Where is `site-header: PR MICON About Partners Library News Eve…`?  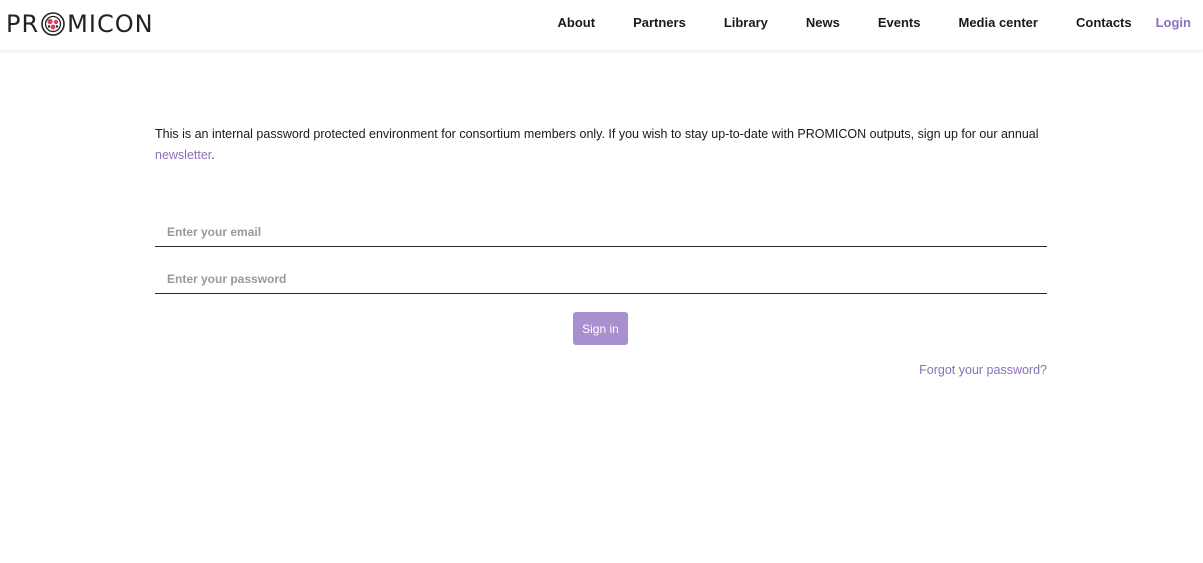
site-header: PR MICON About Partners Library News Eve… is located at coordinates (601, 25).